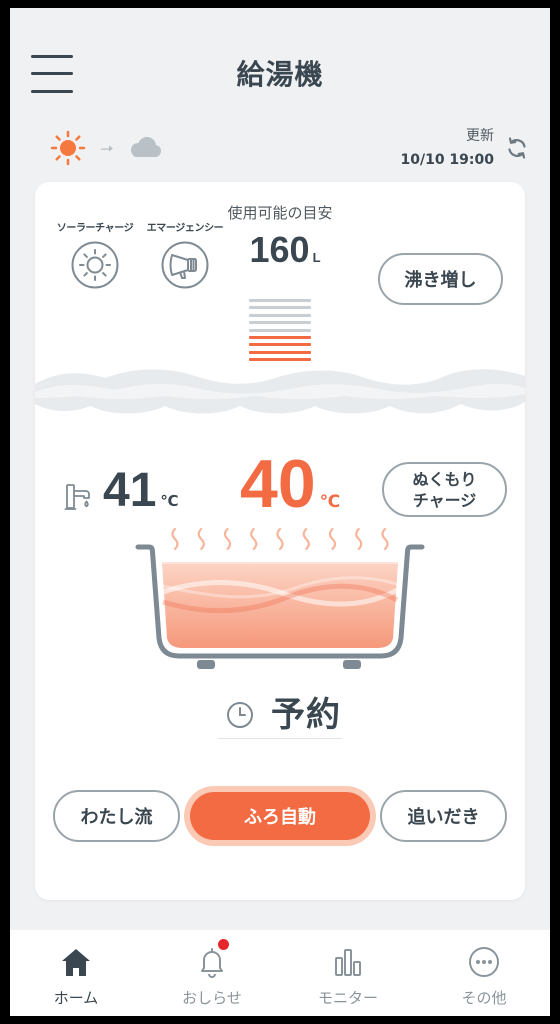 This screenshot has width=560, height=1024. Describe the element at coordinates (280, 213) in the screenshot. I see `available-amount-label: 使用可能の目安` at that location.